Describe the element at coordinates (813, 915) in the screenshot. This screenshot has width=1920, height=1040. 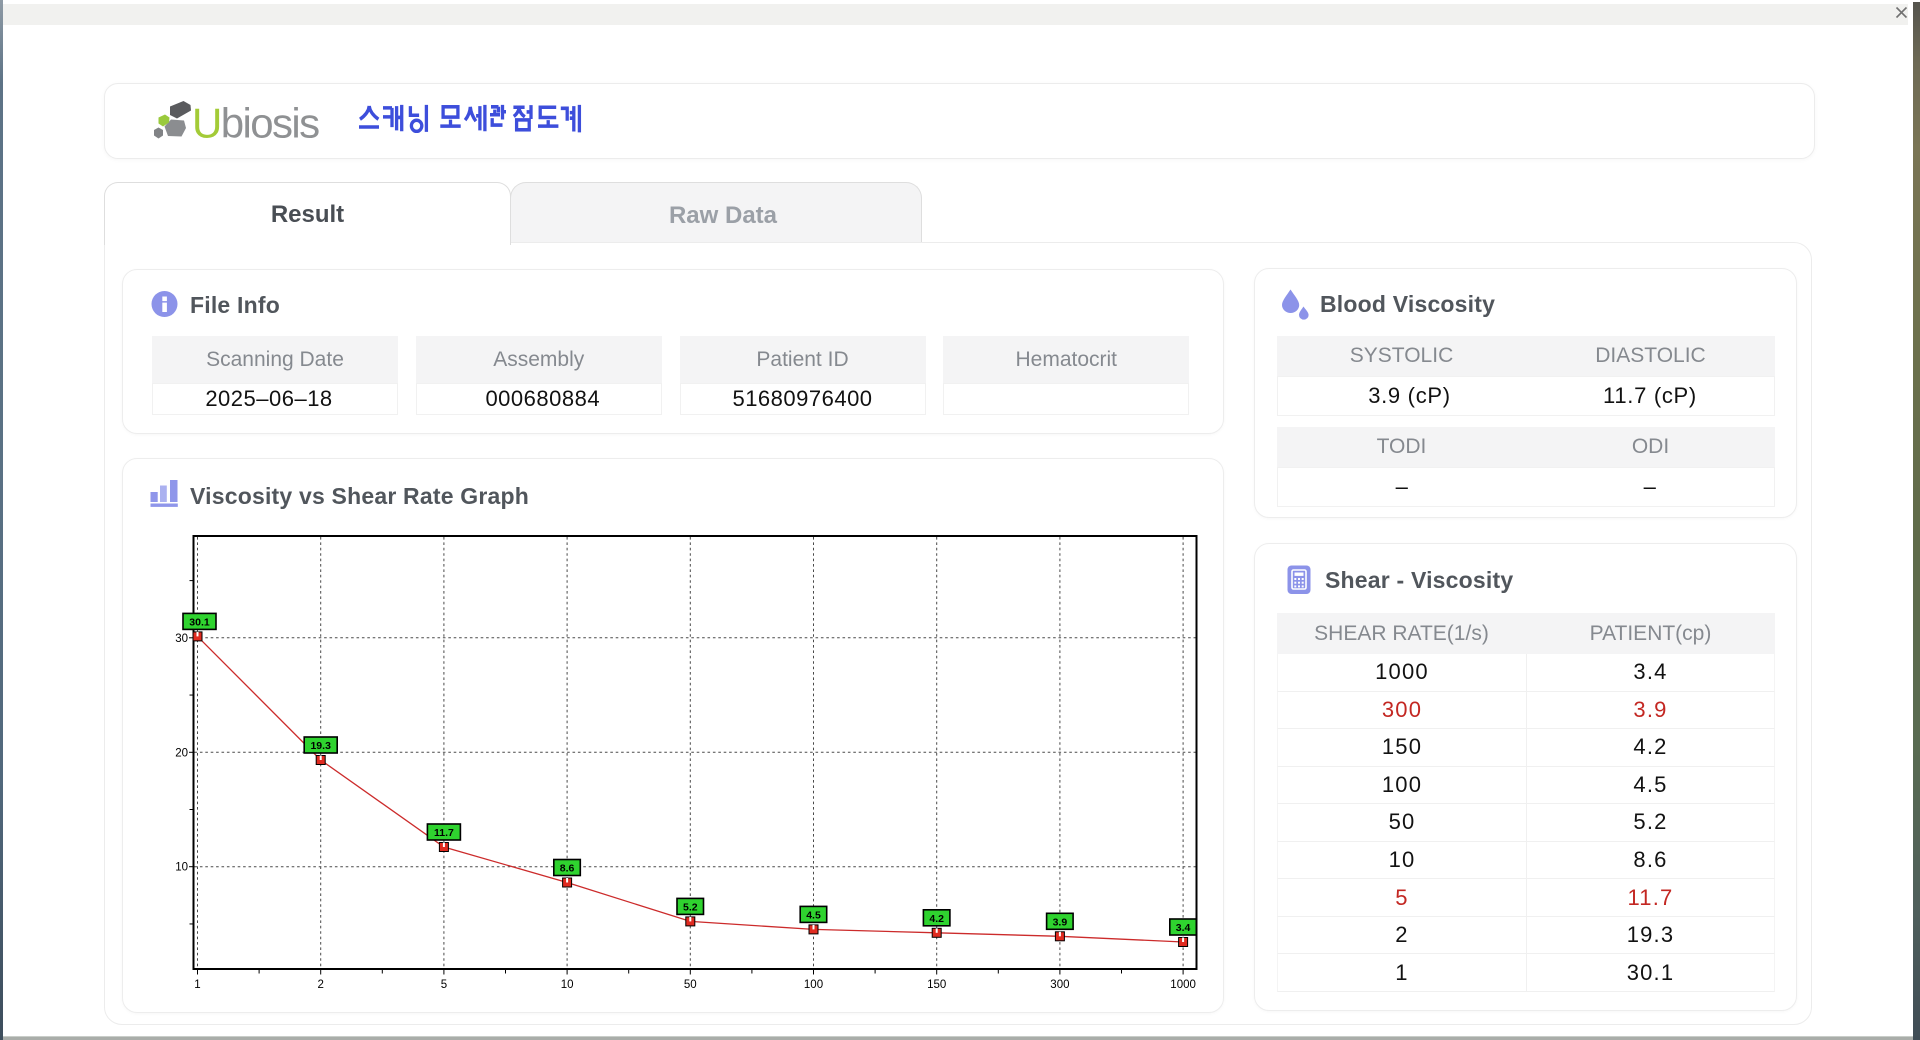
I see `svg-text: 4.5` at that location.